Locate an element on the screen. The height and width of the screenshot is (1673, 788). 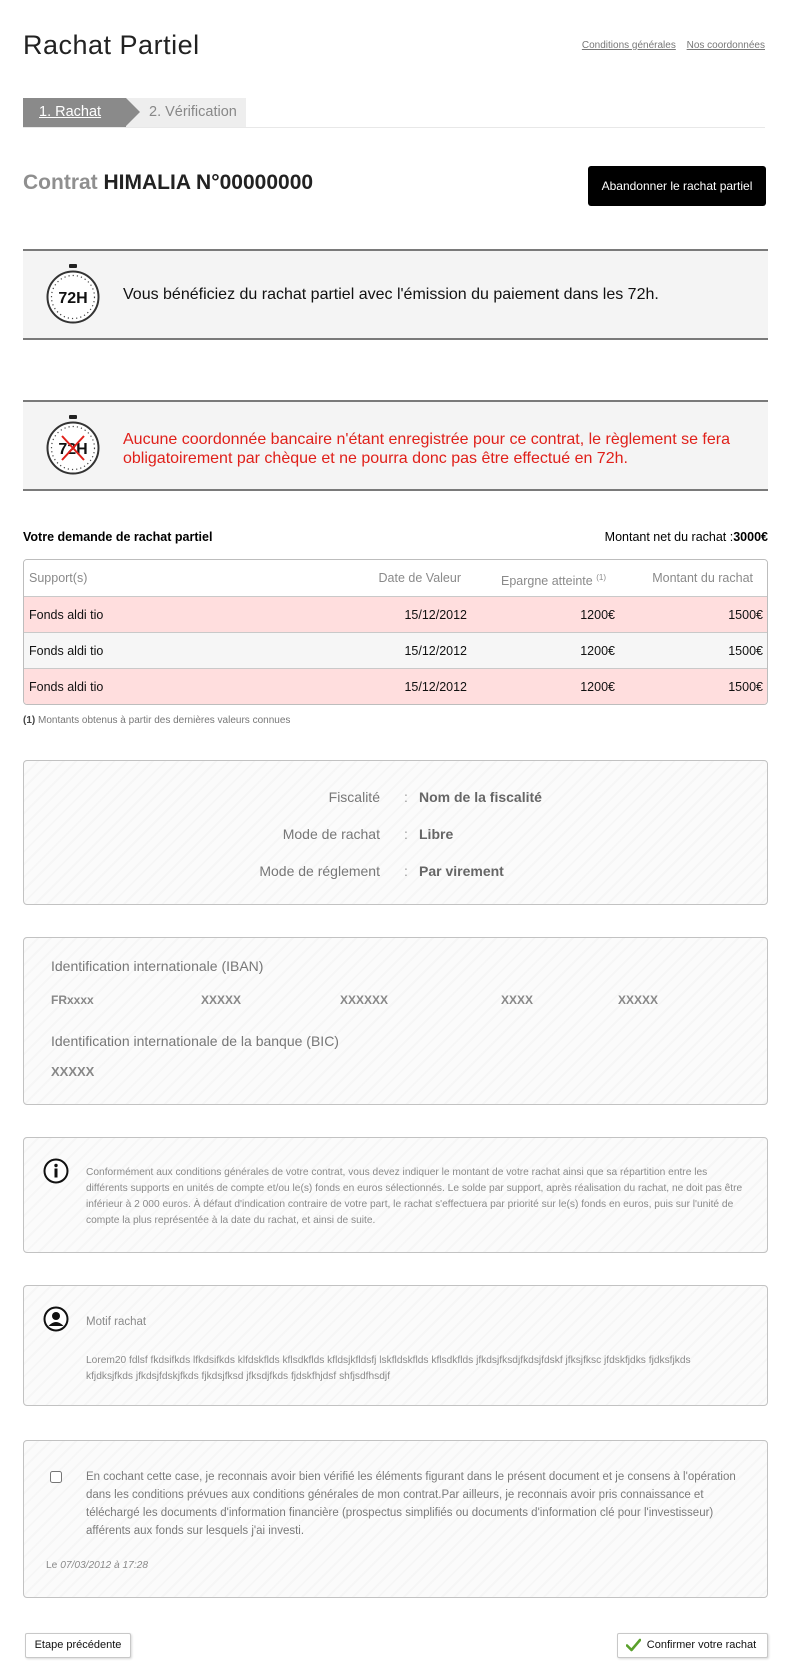
fiscalite-row: Fiscalité : Nom de la fiscalité is located at coordinates (395, 798).